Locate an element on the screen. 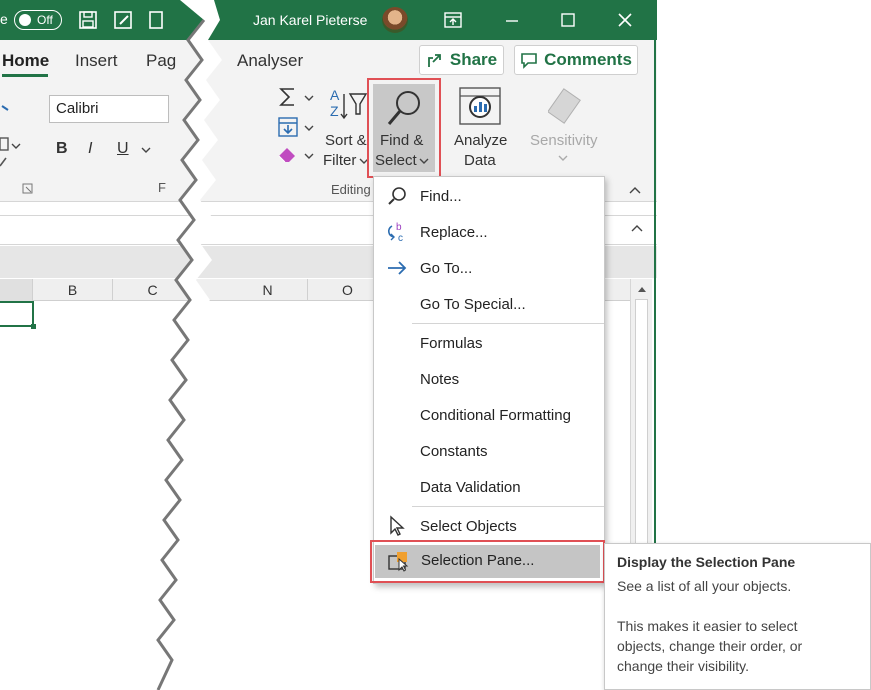  menu-item-constants: Constants is located at coordinates (489, 451).